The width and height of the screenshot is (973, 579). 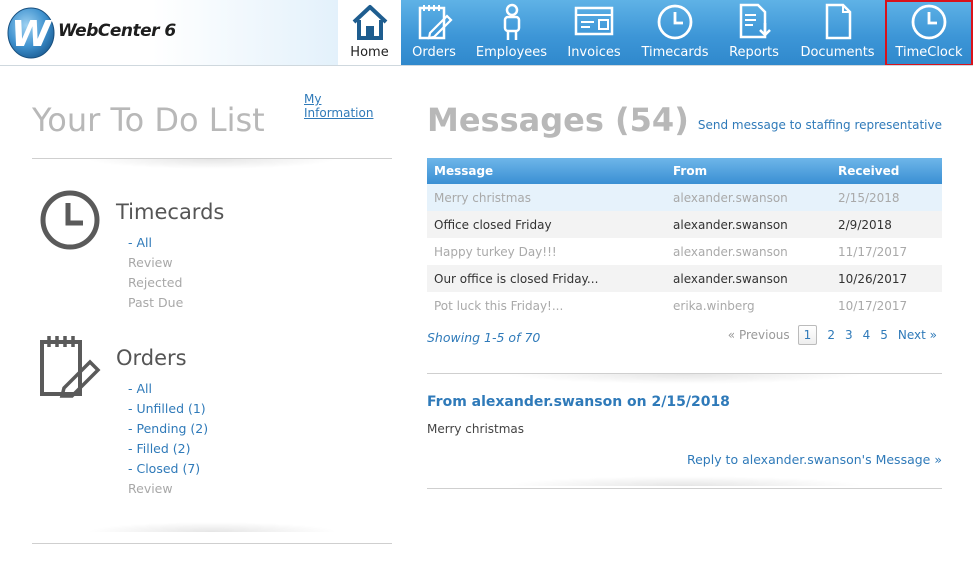 What do you see at coordinates (917, 335) in the screenshot?
I see `next-page-button: Next »` at bounding box center [917, 335].